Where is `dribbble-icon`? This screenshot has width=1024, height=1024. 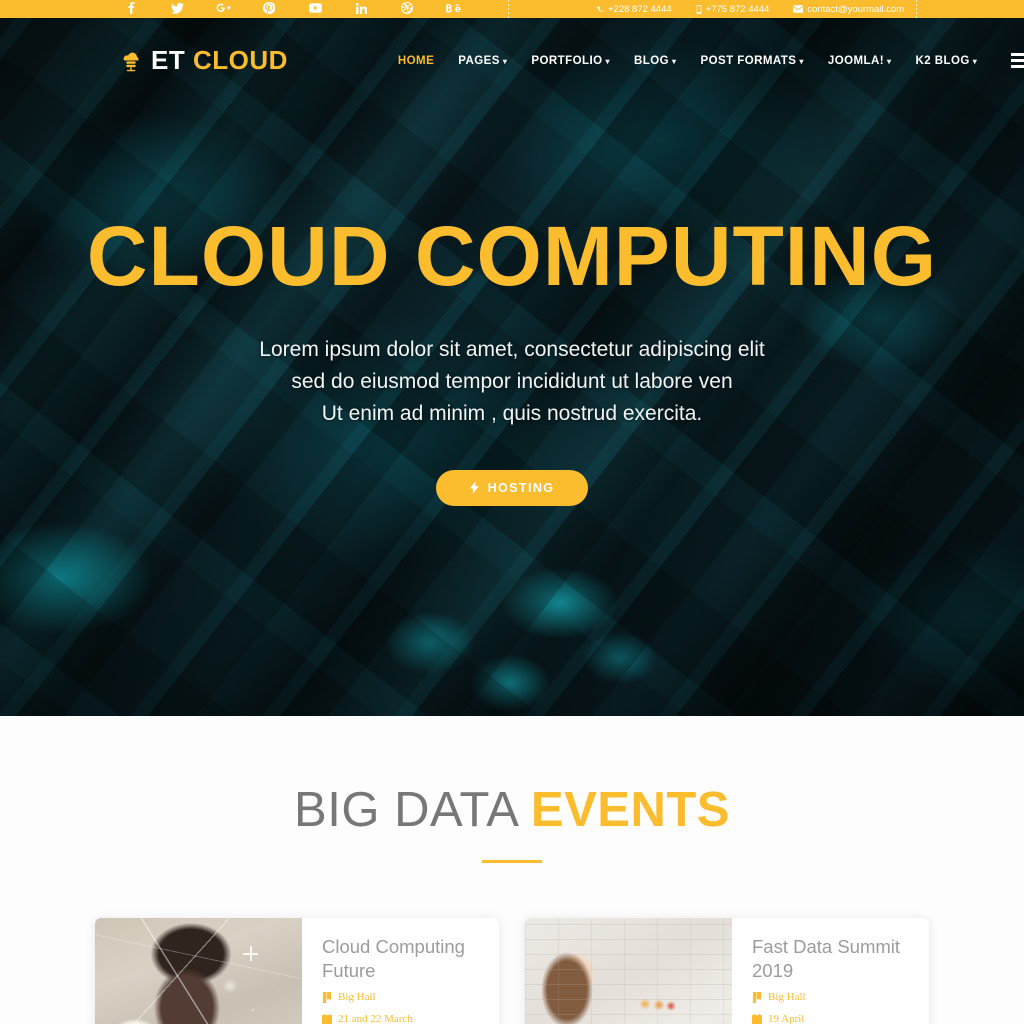 dribbble-icon is located at coordinates (407, 9).